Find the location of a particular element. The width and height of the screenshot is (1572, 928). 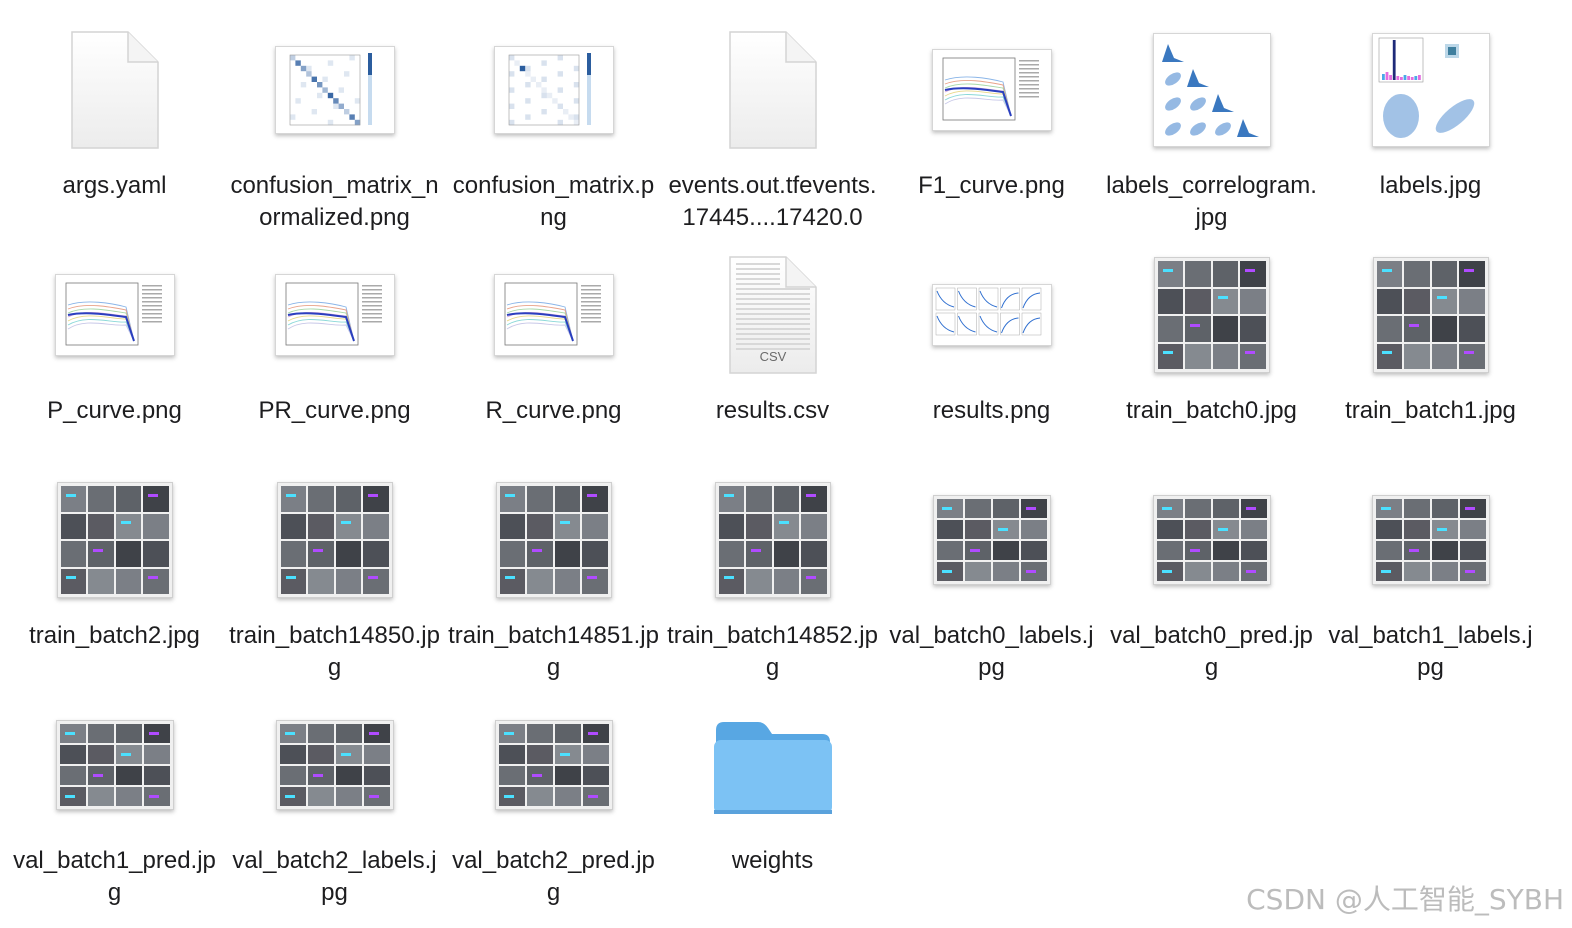

file-item: train_batch14850.jpg is located at coordinates (334, 575).